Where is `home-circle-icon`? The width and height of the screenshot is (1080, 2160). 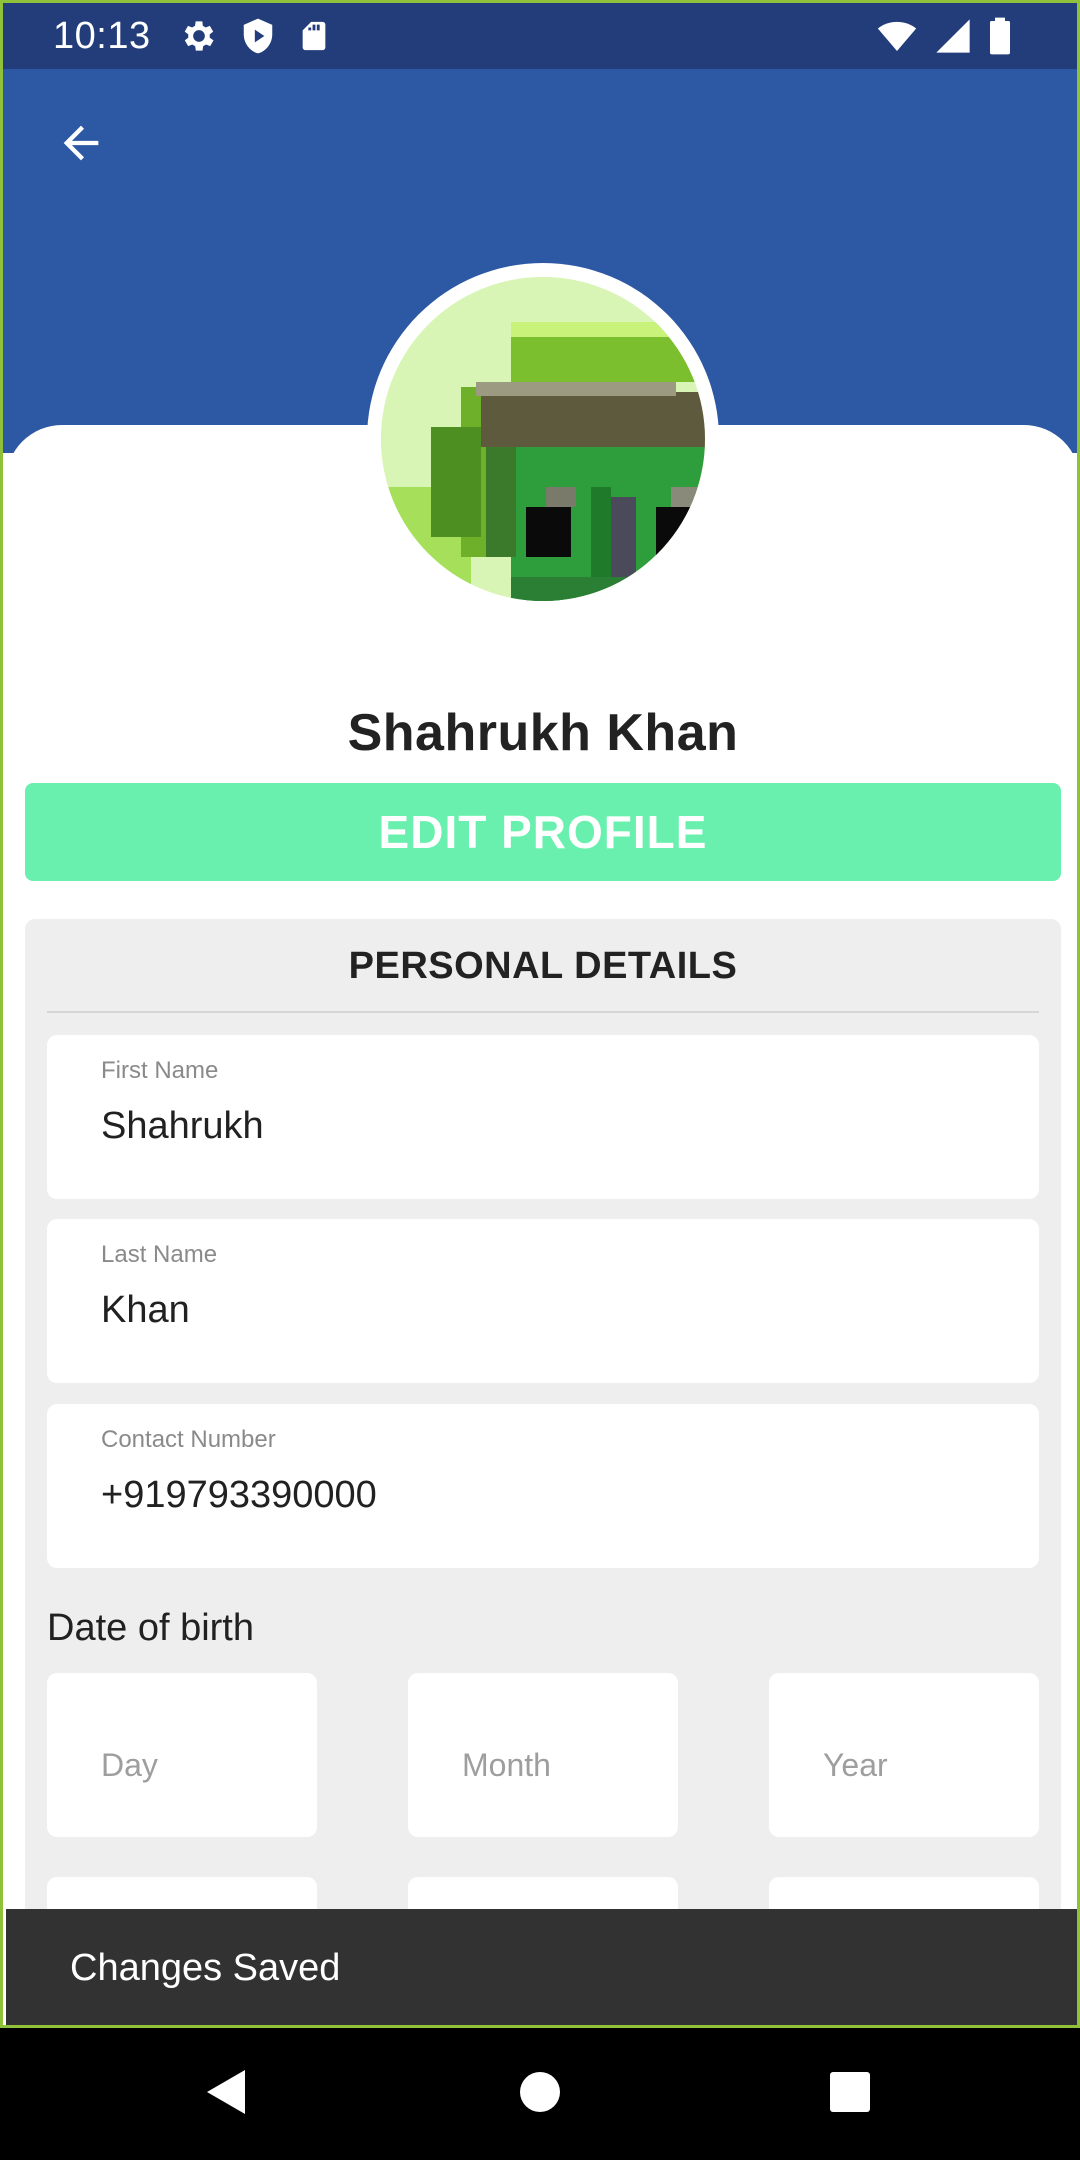
home-circle-icon is located at coordinates (540, 2094).